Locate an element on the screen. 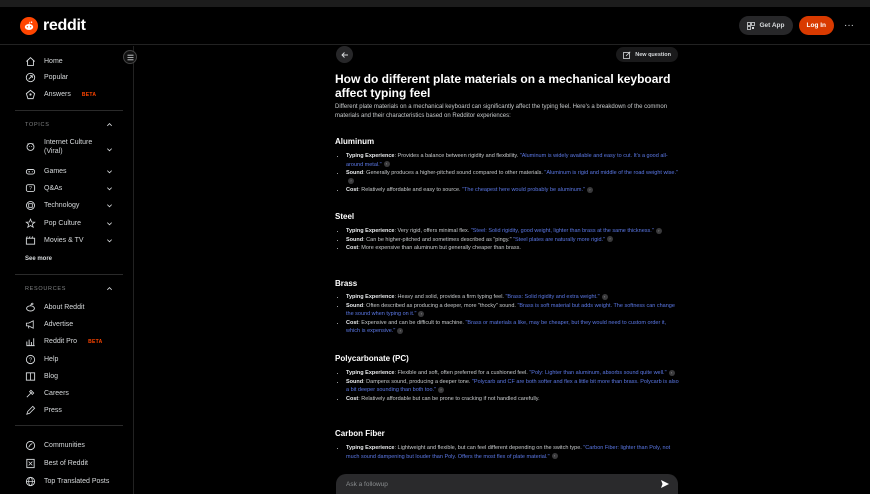  resources-section-label: RESOURCES is located at coordinates (45, 289).